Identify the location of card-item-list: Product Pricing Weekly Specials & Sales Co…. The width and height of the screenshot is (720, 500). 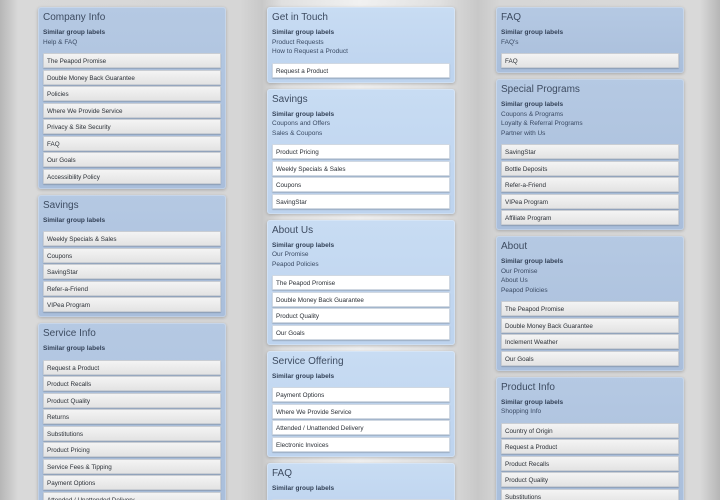
(361, 176).